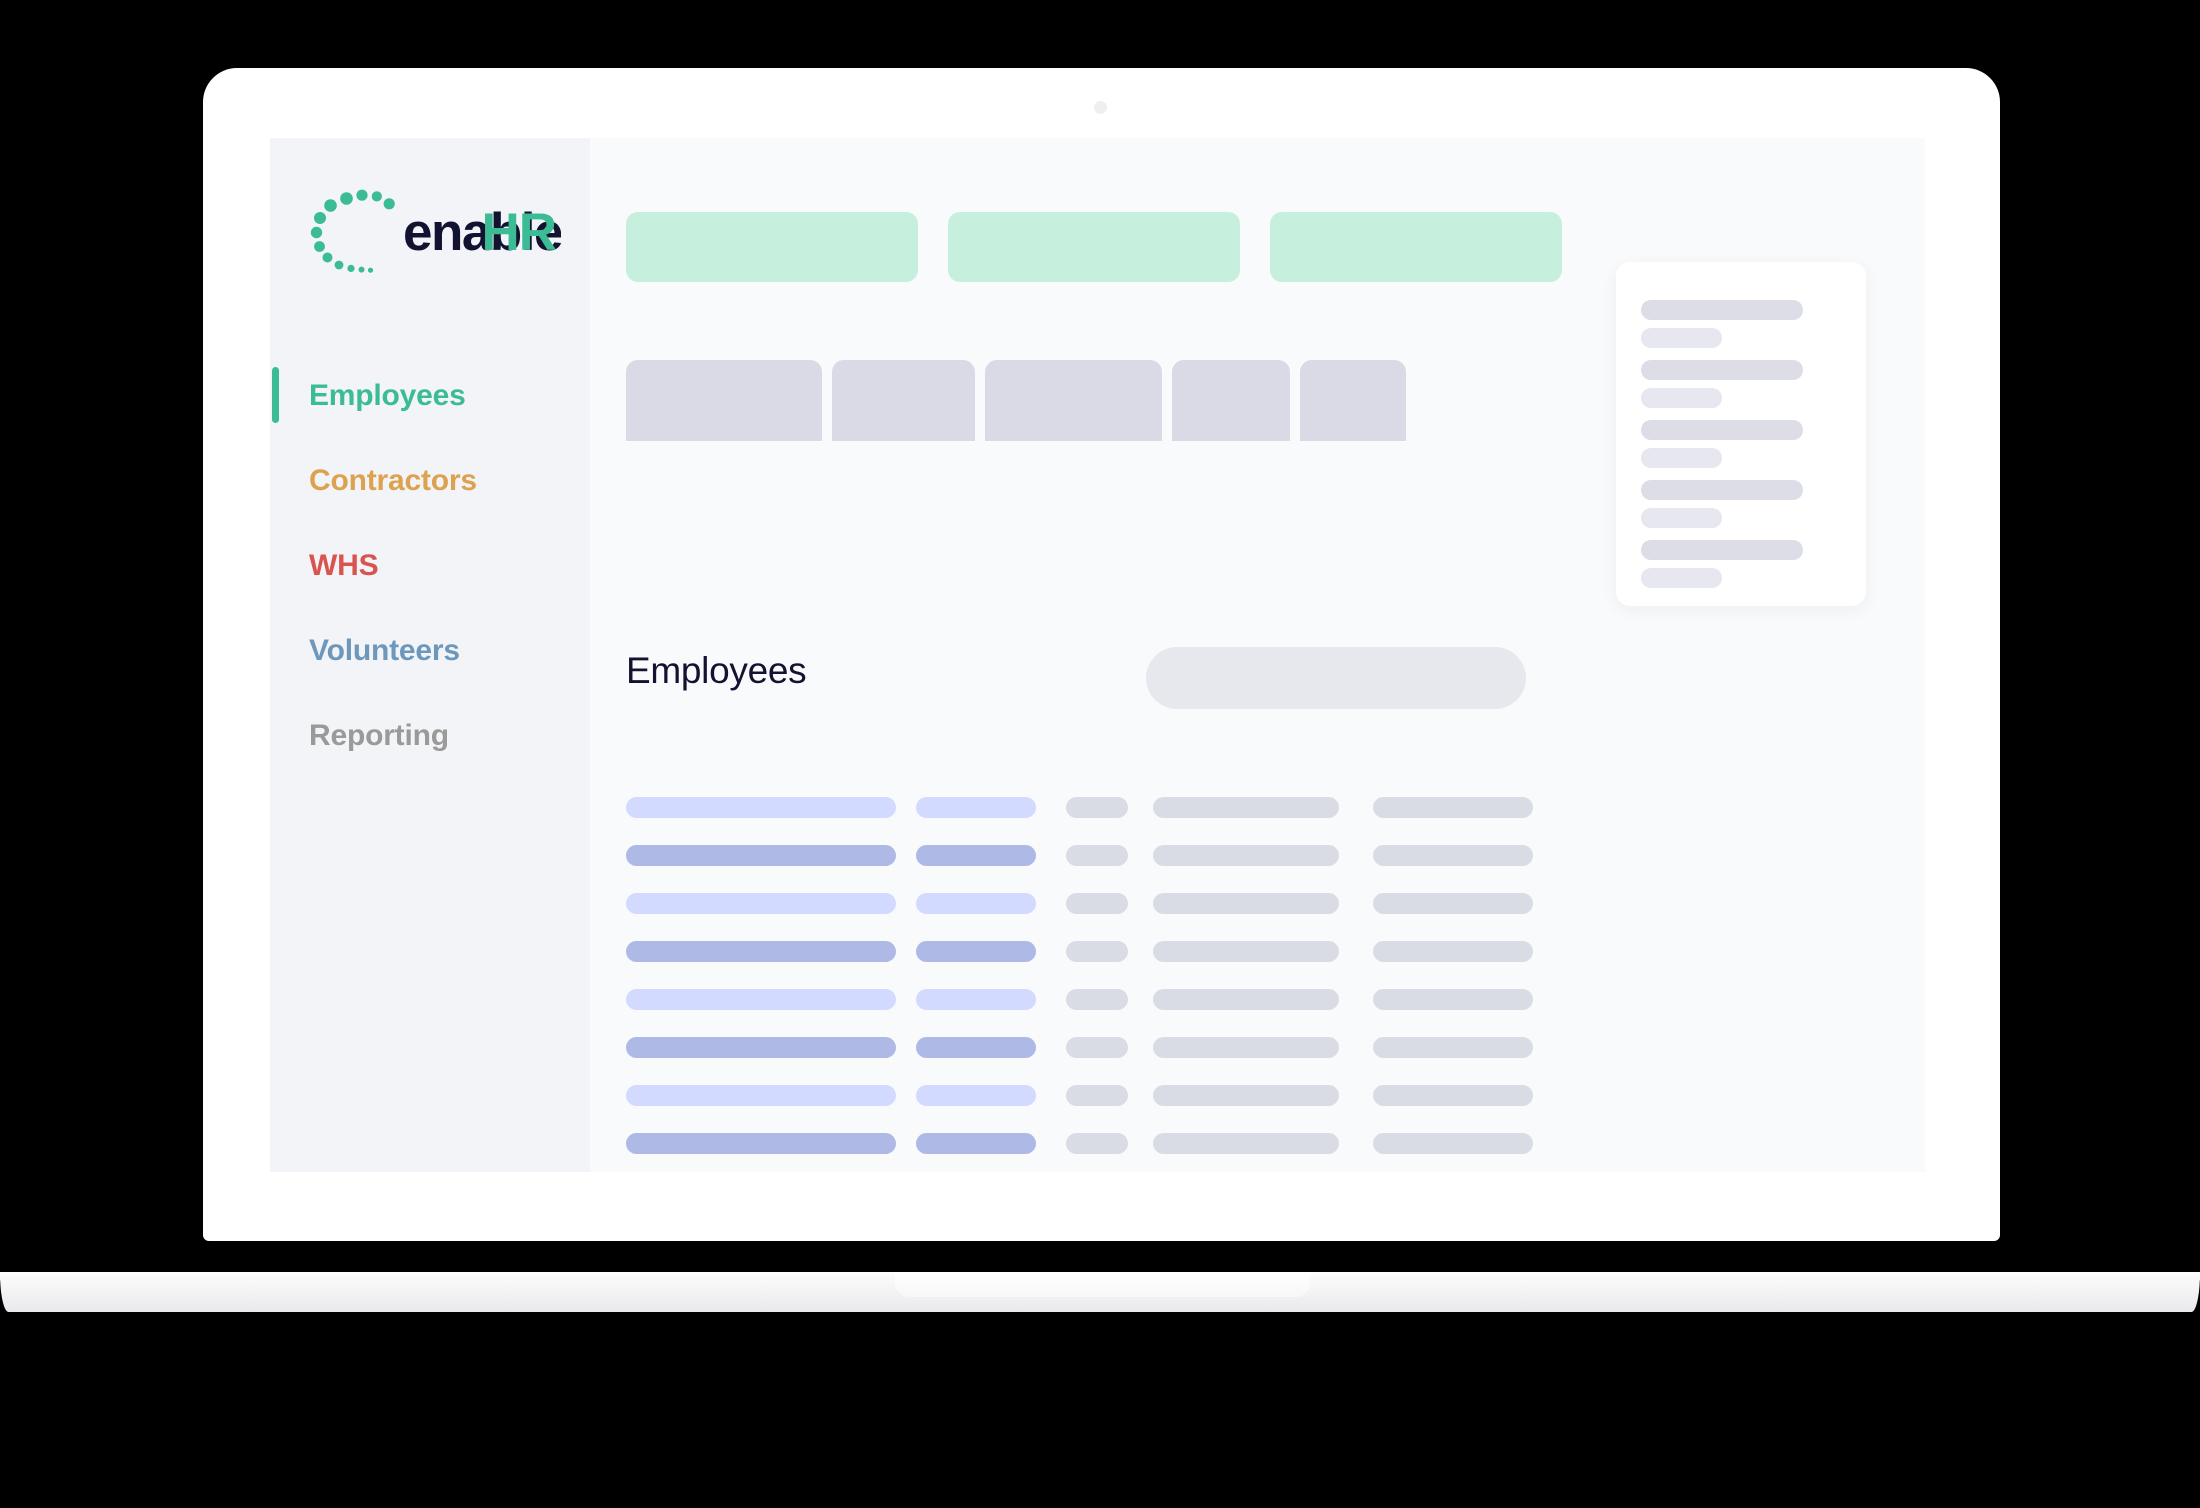  I want to click on enablehr-logo: enable HR, so click(432, 233).